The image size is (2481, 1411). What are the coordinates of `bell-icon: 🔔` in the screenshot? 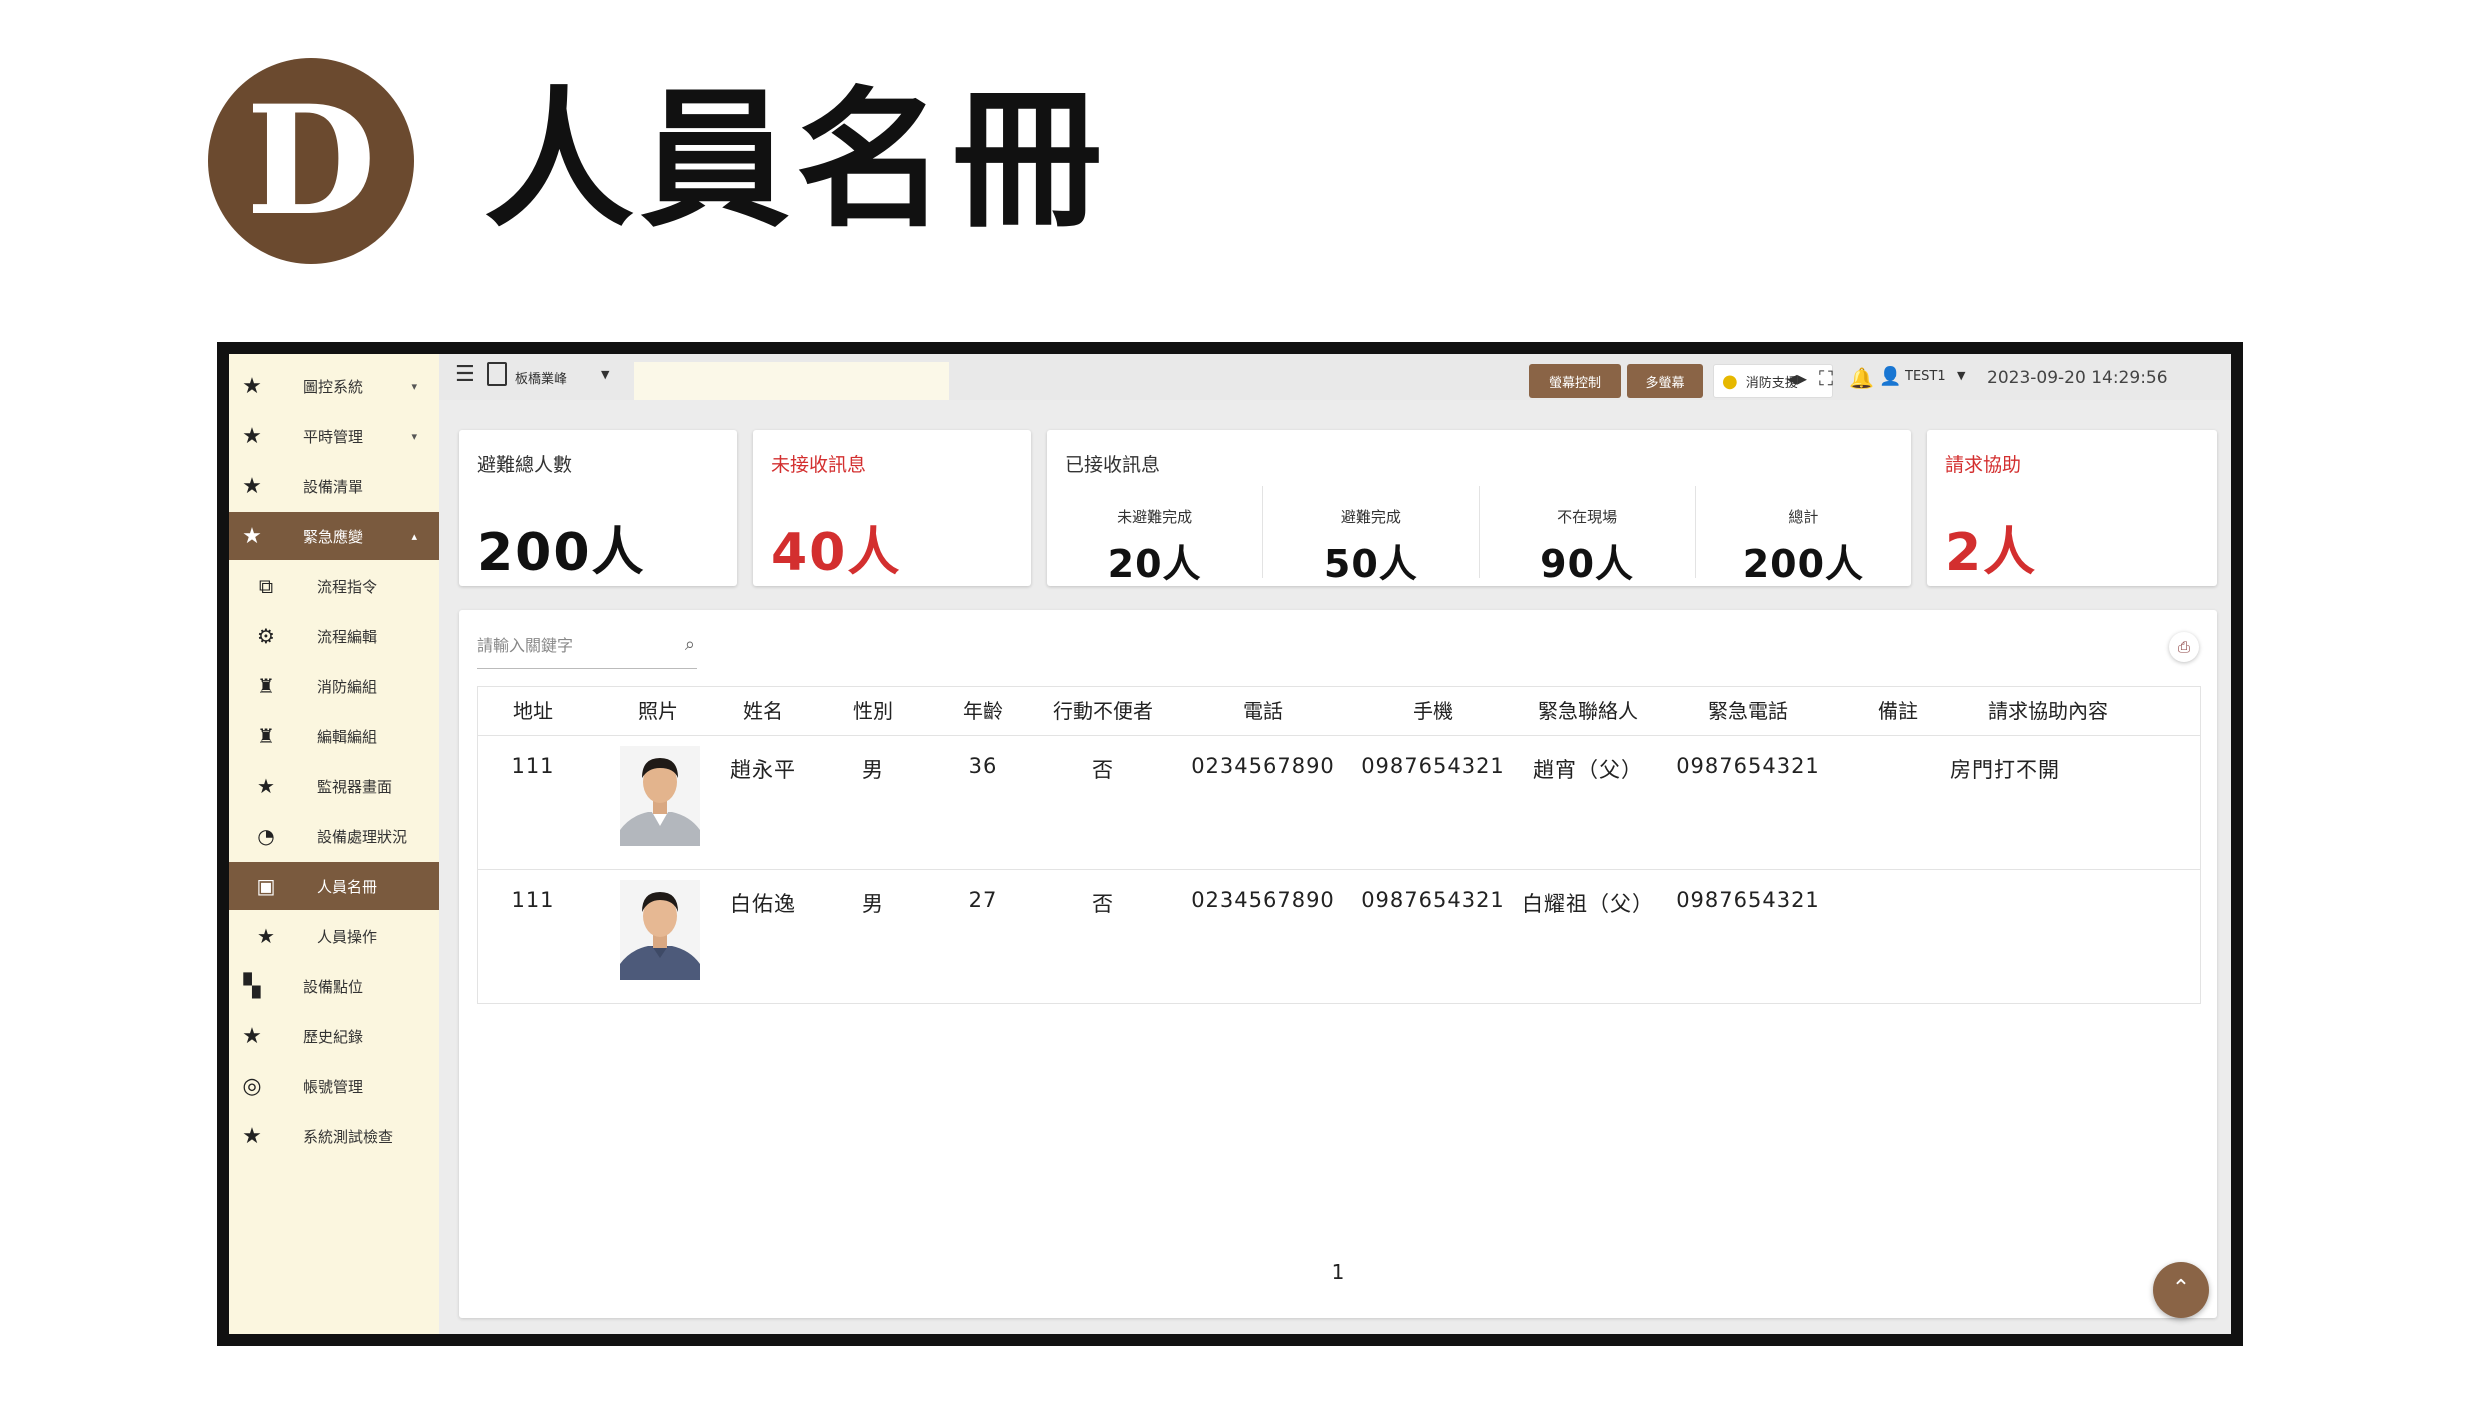 It's located at (1861, 378).